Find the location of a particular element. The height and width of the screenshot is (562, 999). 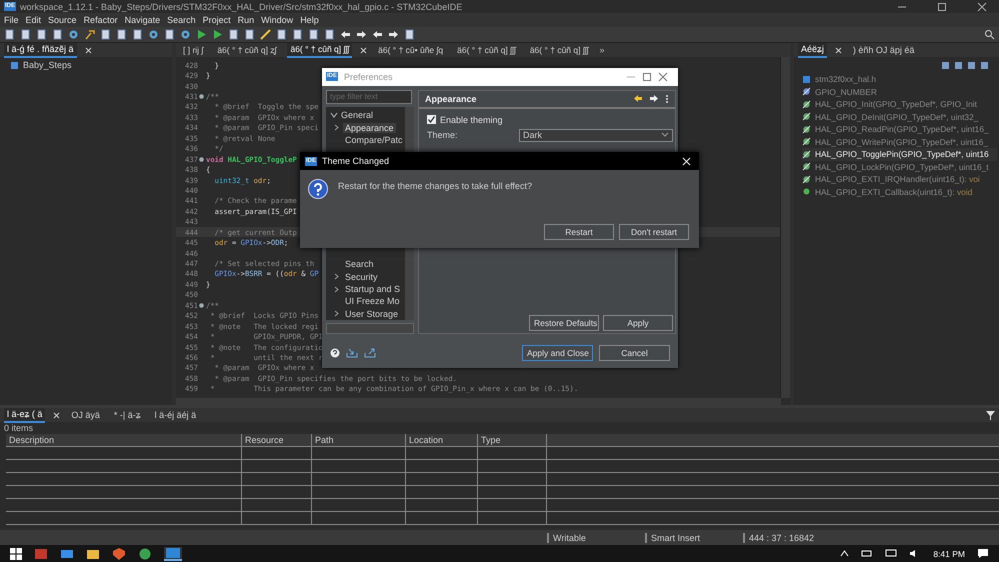

brush-icon is located at coordinates (265, 34).